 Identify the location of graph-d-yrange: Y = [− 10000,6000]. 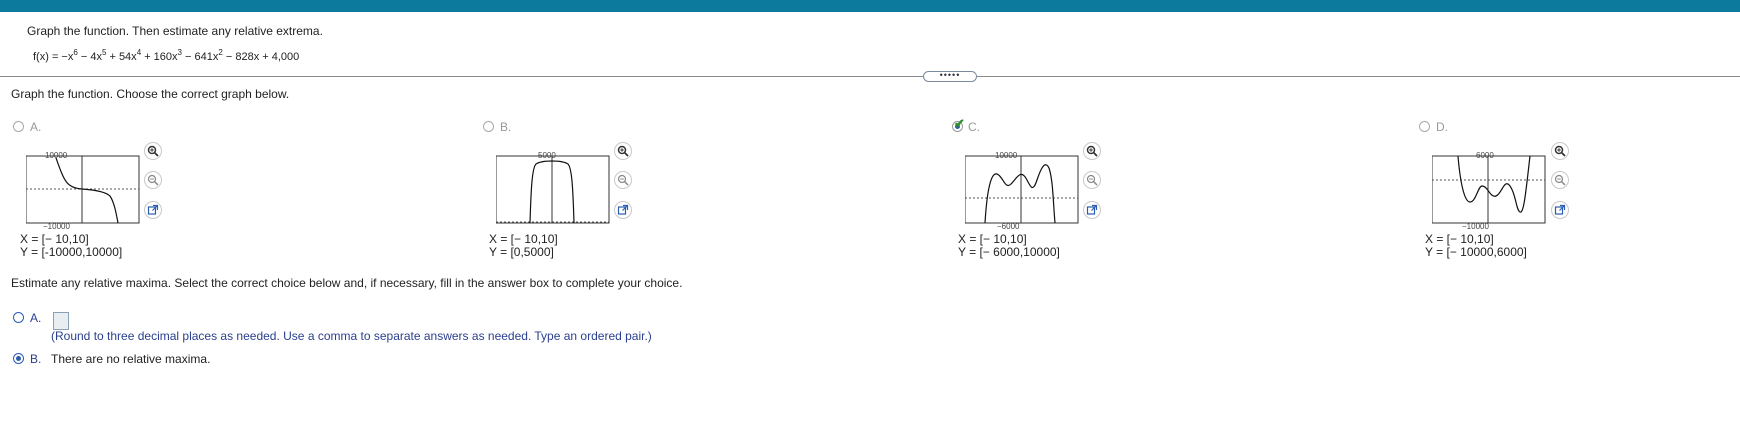
(1476, 252).